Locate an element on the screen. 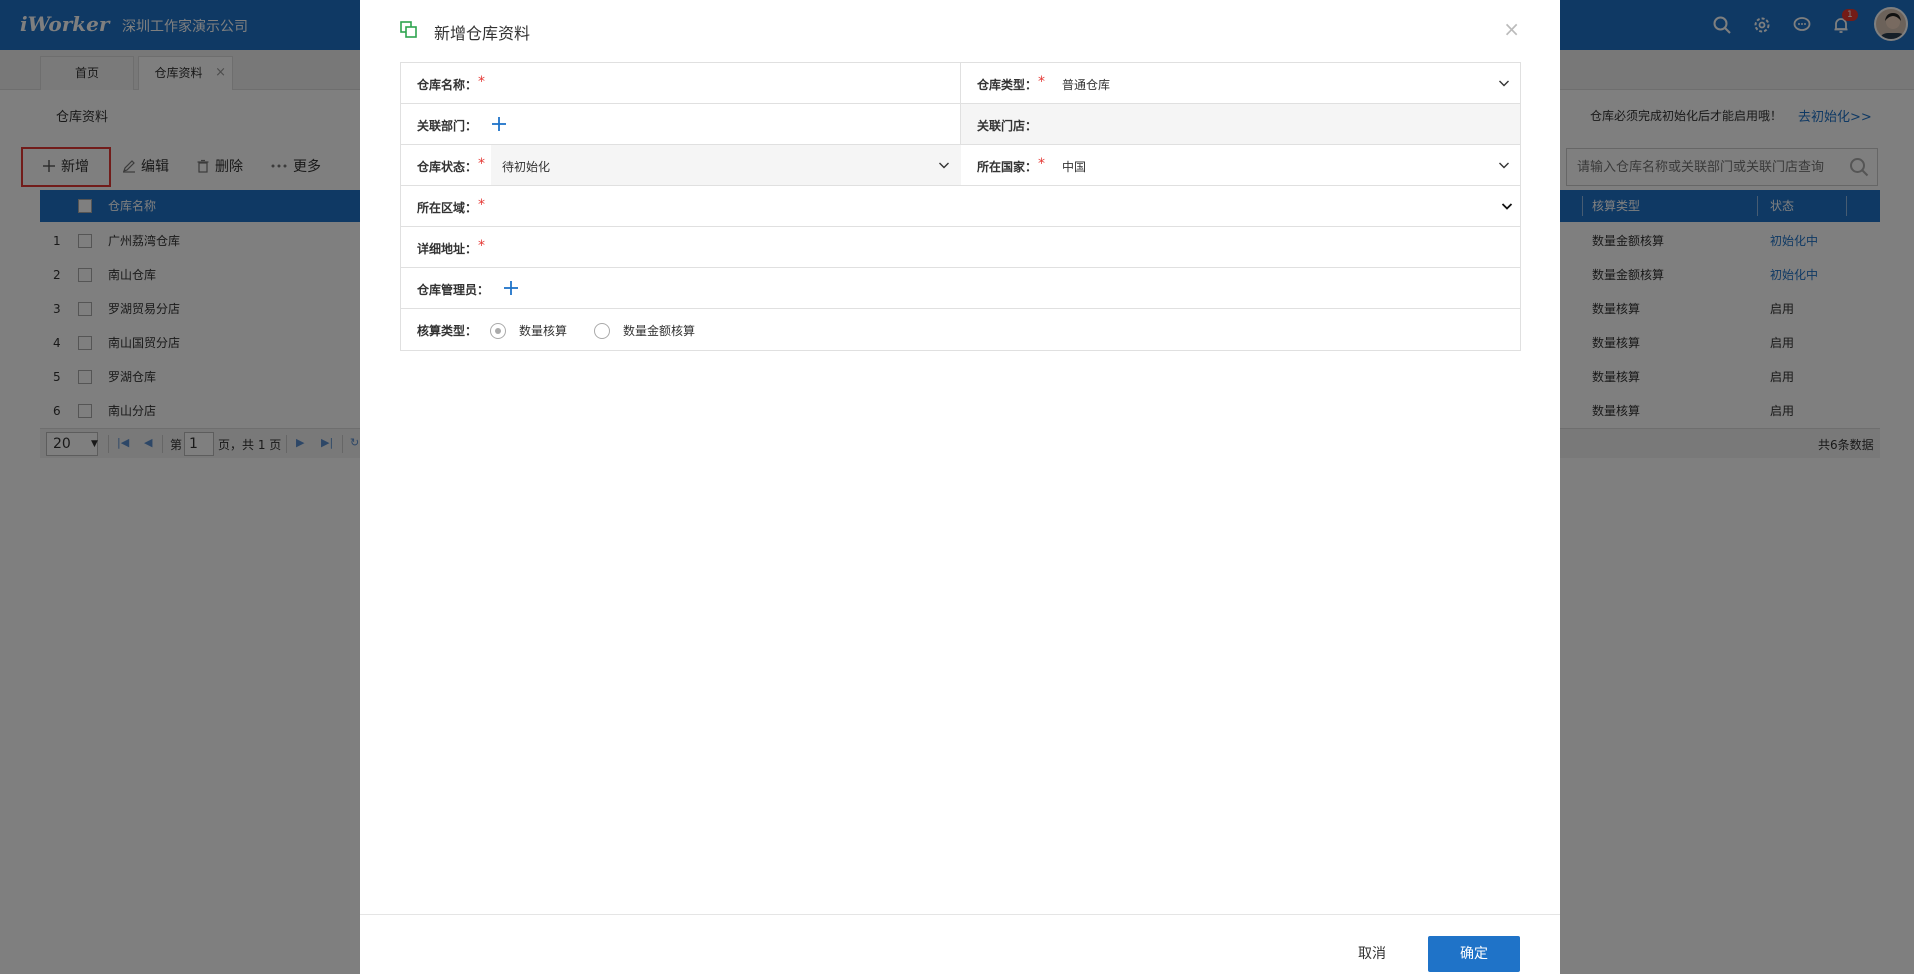 The height and width of the screenshot is (974, 1914). region-select: 所在区域：* is located at coordinates (960, 206).